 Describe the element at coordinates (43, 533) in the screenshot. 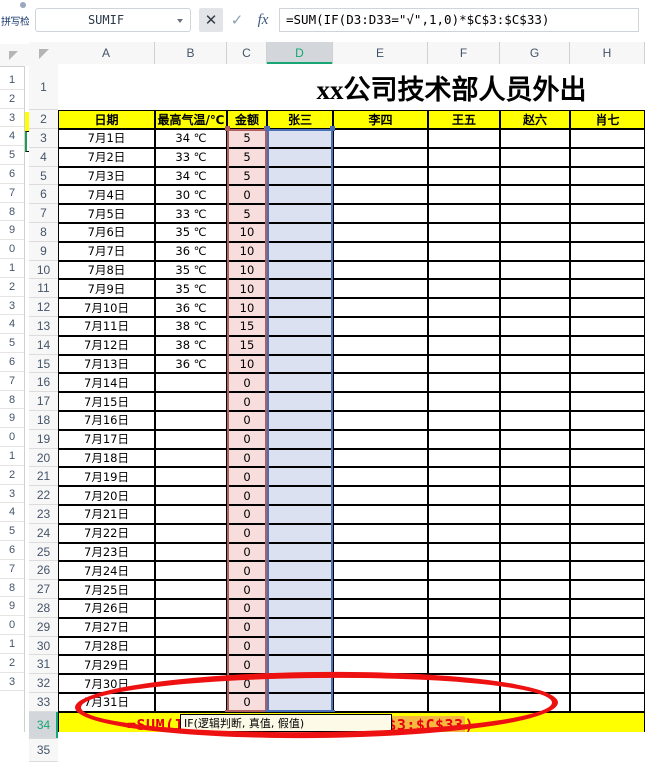

I see `row-header-24: 24` at that location.